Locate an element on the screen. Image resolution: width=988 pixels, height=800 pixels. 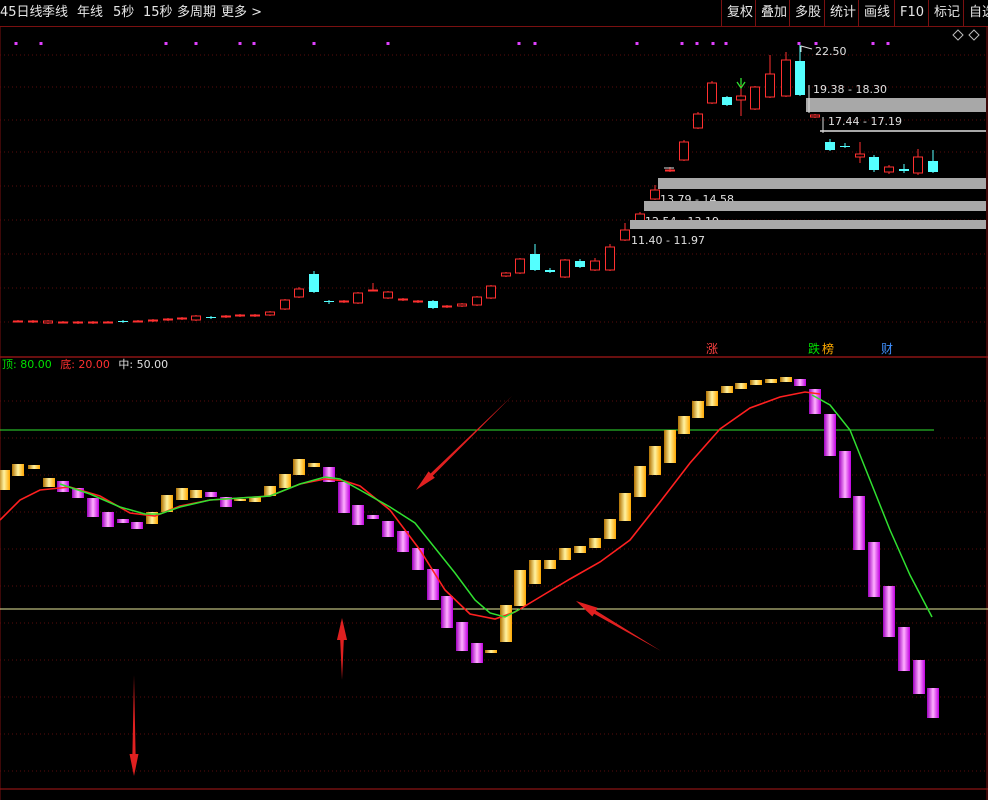
tab-multi-period: 多周期 is located at coordinates (196, 13).